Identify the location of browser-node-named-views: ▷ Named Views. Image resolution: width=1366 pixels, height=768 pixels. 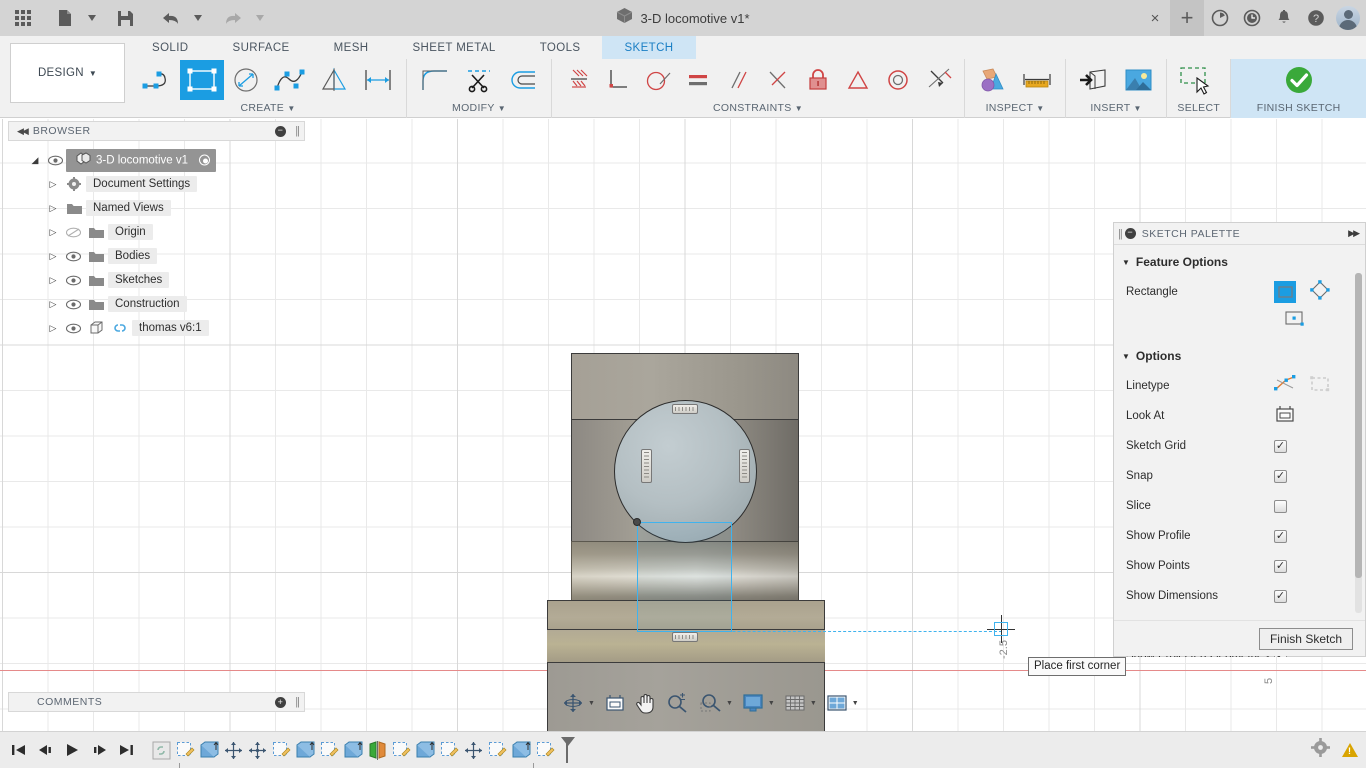
(158, 208).